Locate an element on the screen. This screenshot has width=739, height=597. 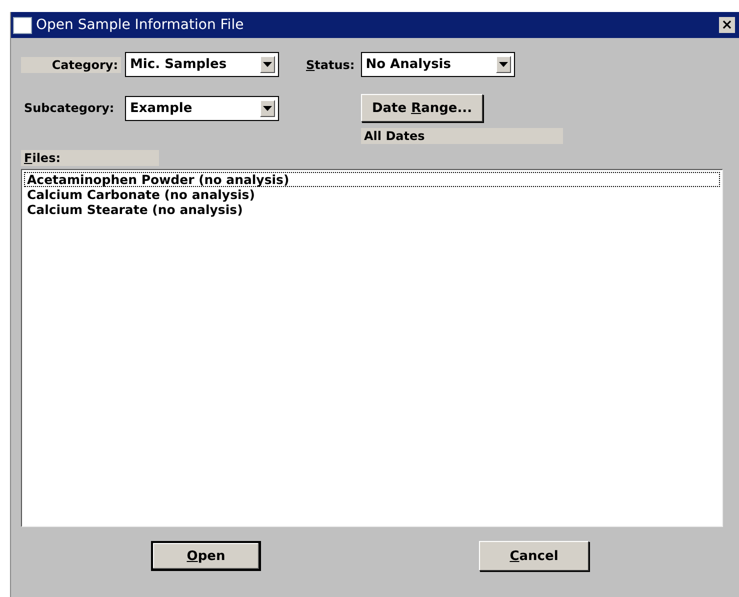
file-item: Calcium Carbonate (no analysis) is located at coordinates (372, 194).